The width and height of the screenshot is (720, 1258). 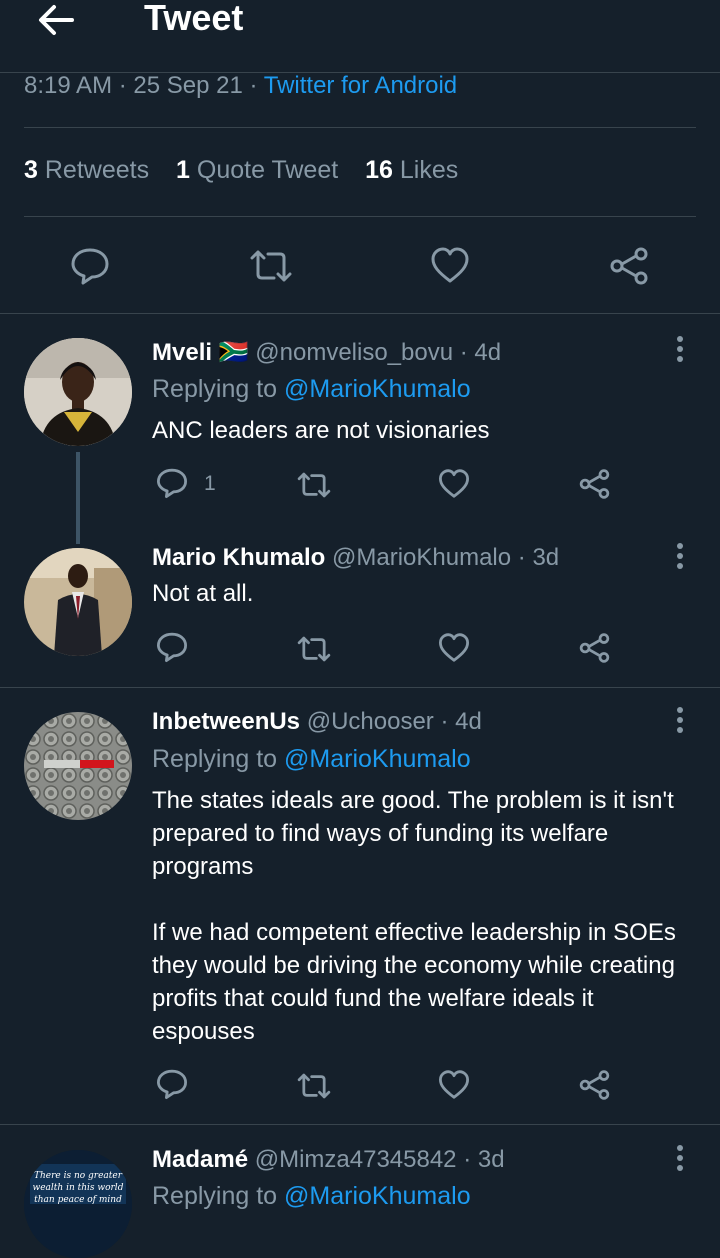 I want to click on likes-stat: 16 Likes, so click(x=411, y=170).